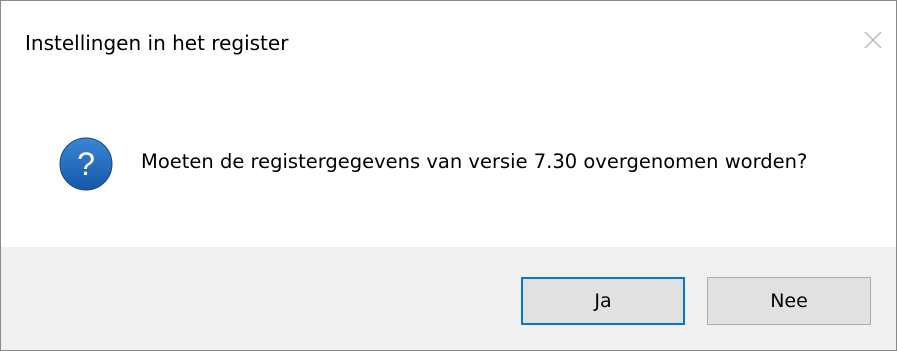  I want to click on yes-button: Ja, so click(603, 301).